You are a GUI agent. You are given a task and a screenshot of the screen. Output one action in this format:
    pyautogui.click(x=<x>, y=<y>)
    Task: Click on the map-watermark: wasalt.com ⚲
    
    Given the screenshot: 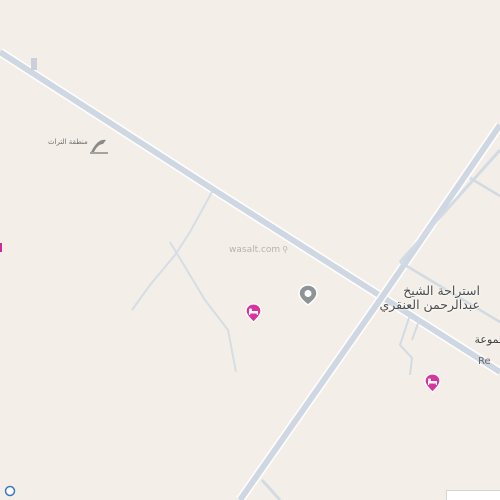 What is the action you would take?
    pyautogui.click(x=258, y=250)
    